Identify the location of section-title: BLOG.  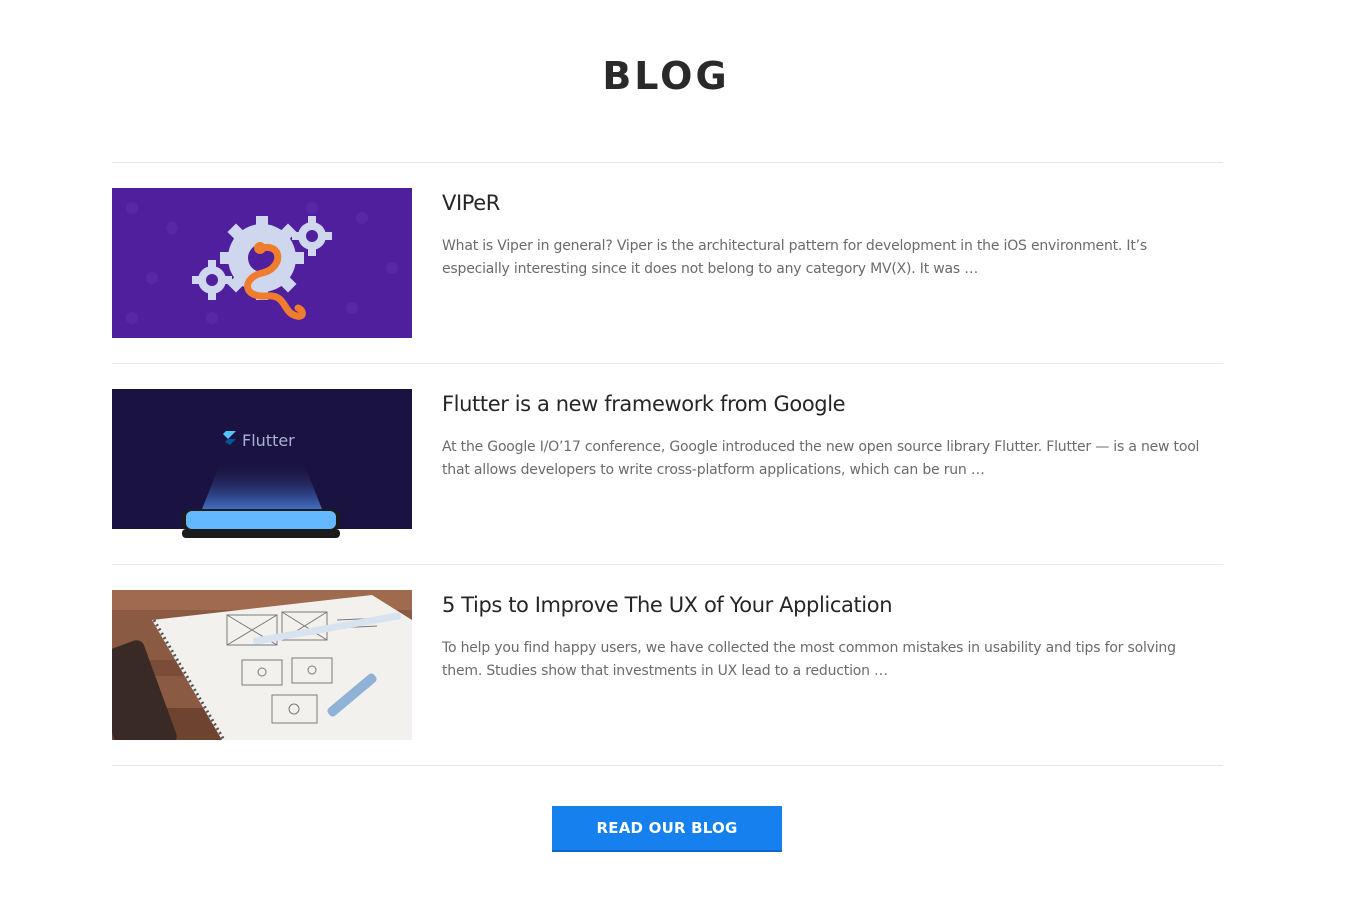
(666, 76).